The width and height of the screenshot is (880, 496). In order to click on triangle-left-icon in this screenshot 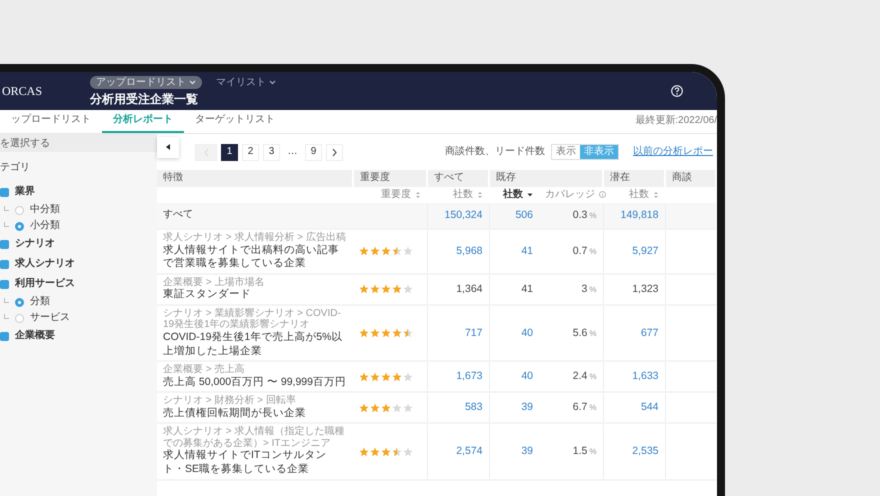, I will do `click(168, 147)`.